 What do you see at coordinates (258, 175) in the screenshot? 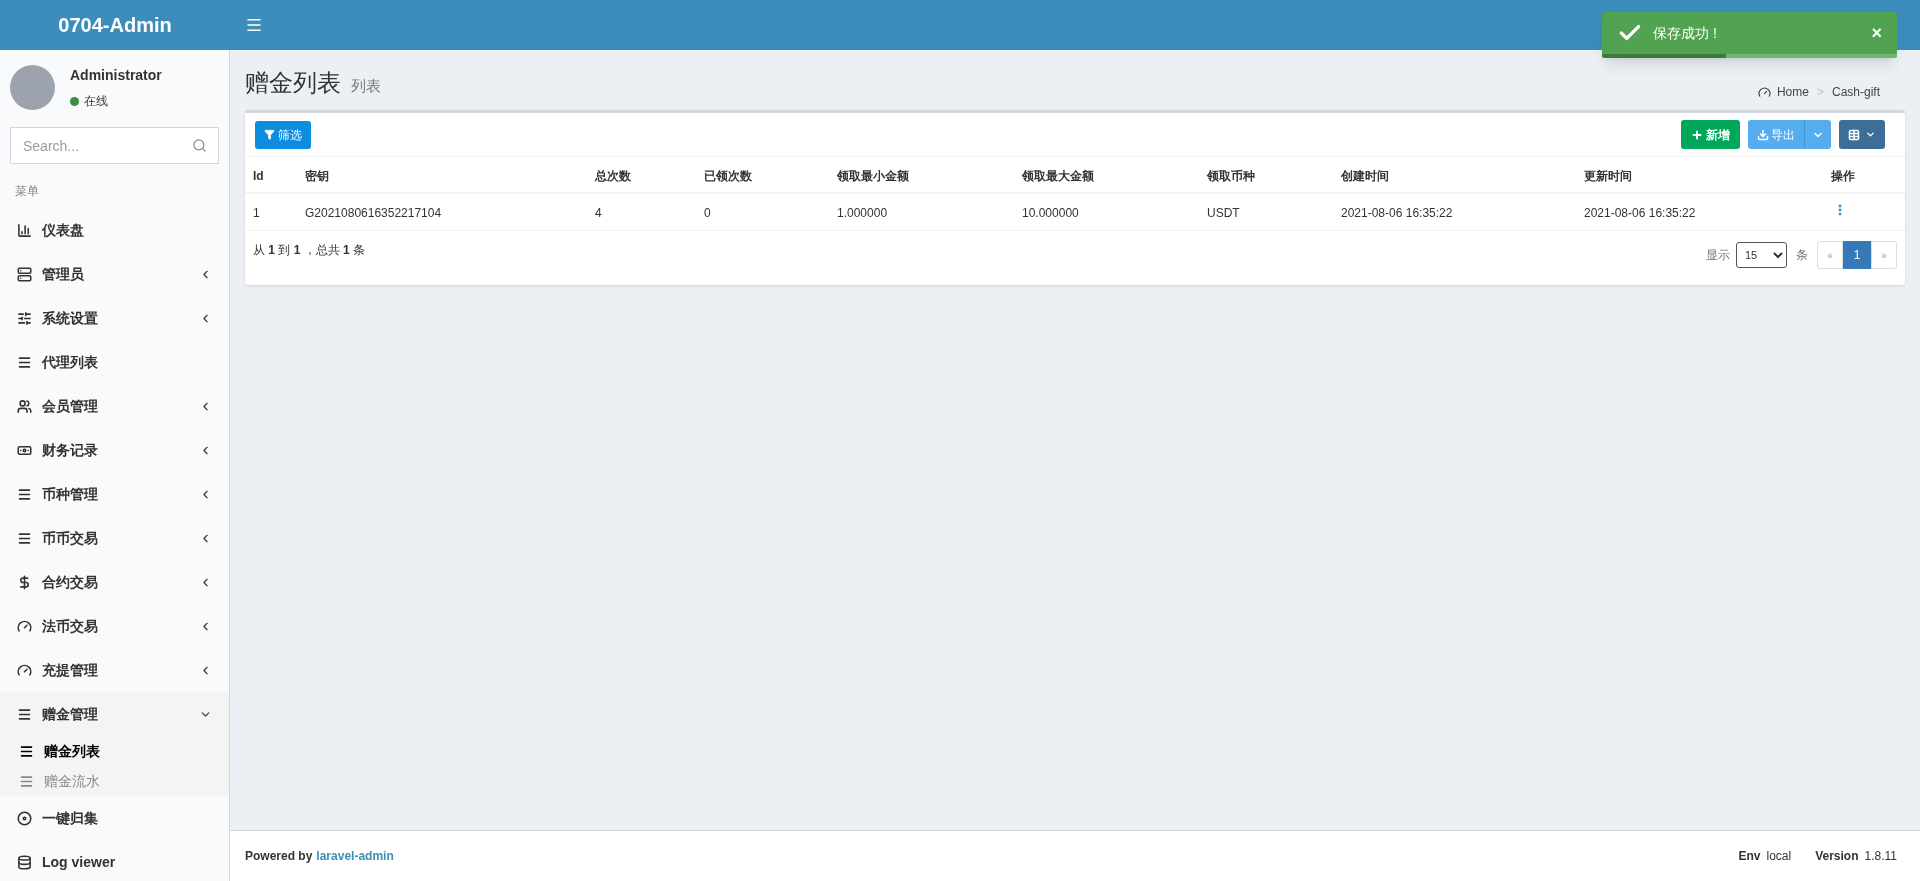
I see `column-header: Id` at bounding box center [258, 175].